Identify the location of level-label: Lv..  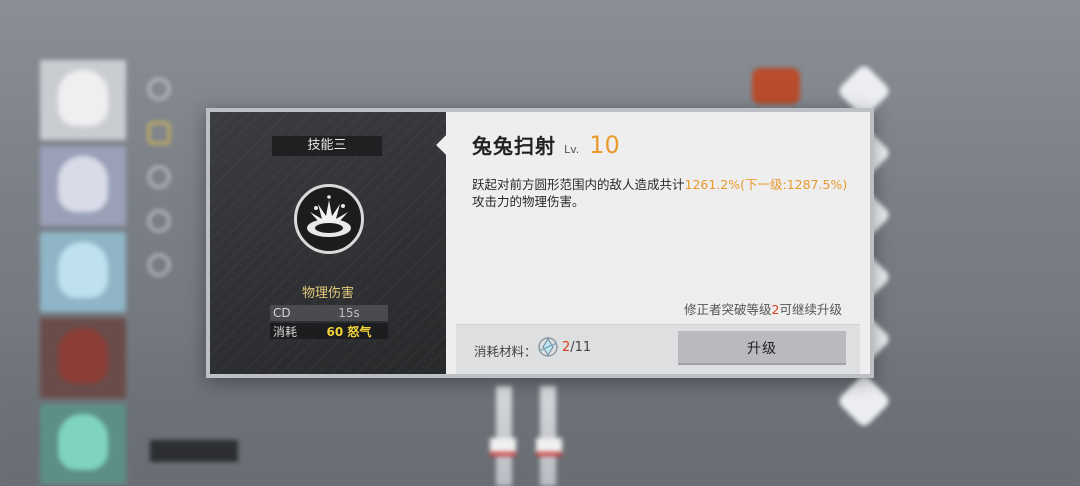
(572, 149).